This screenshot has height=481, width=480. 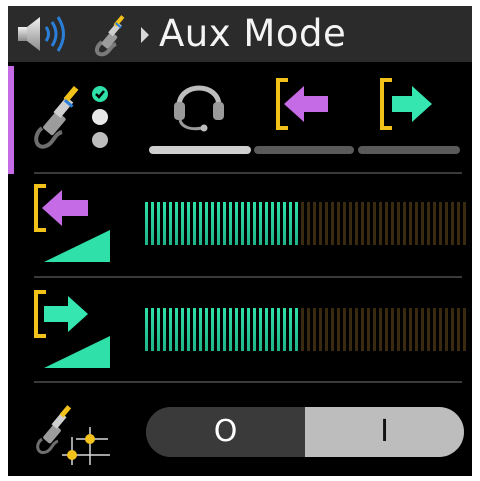 I want to click on aux-input-icon, so click(x=303, y=104).